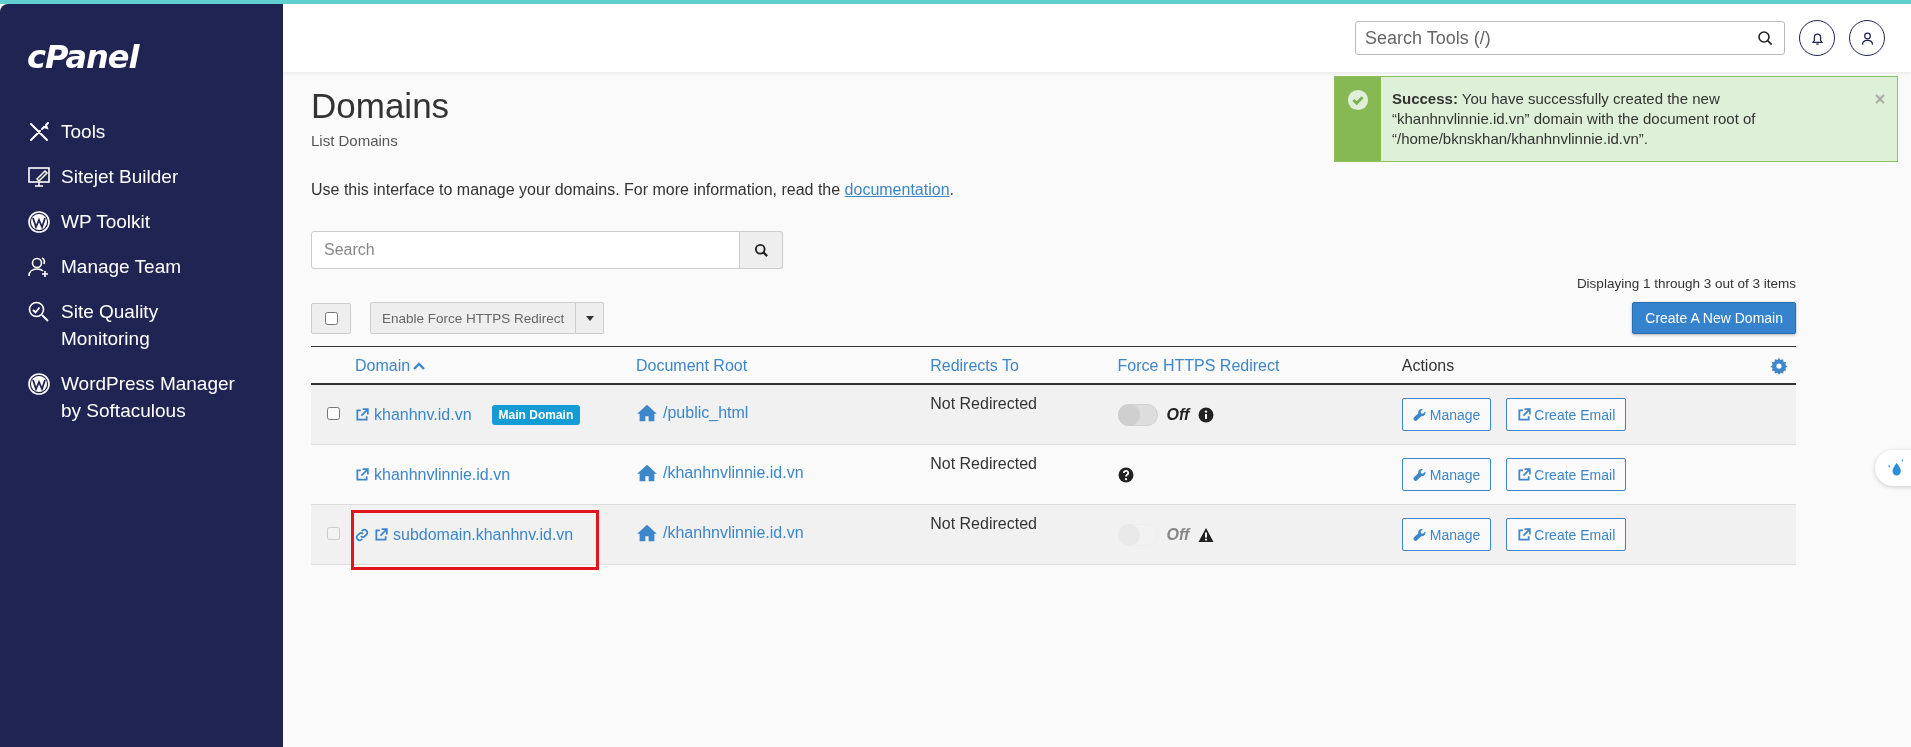 The image size is (1911, 747). I want to click on droplet-sparkle-icon, so click(1895, 468).